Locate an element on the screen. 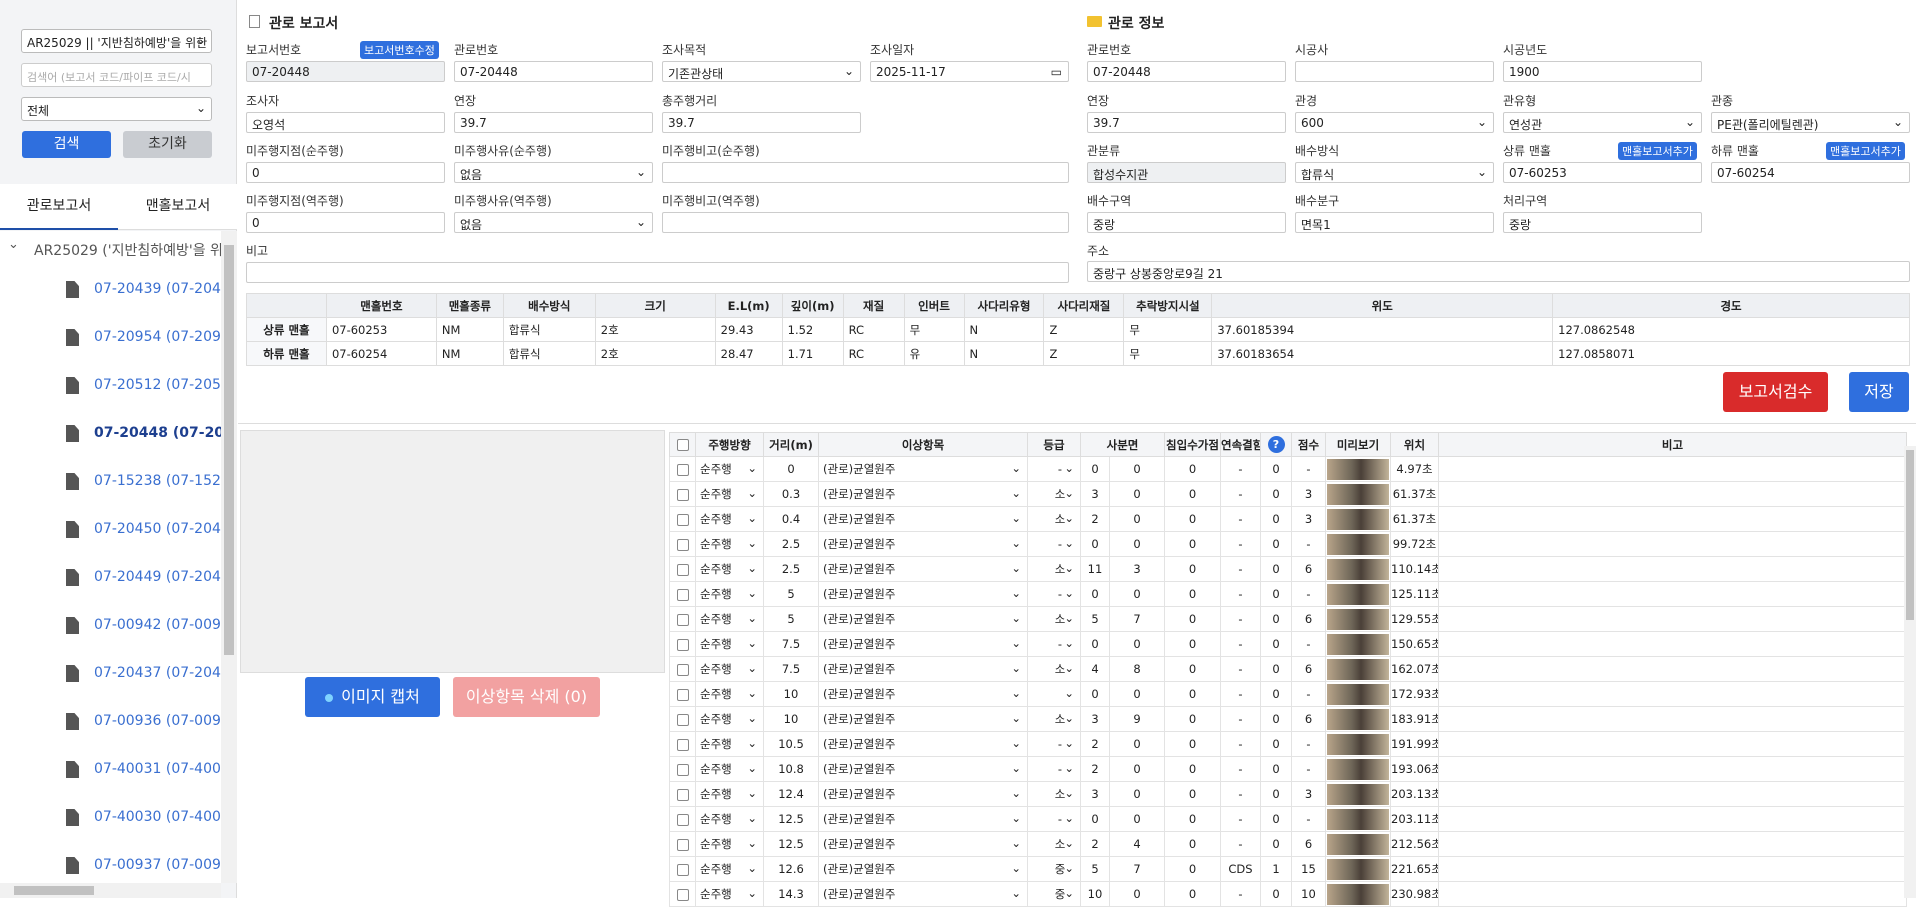  purpose-select: 기존관상태 ⌄ is located at coordinates (761, 71).